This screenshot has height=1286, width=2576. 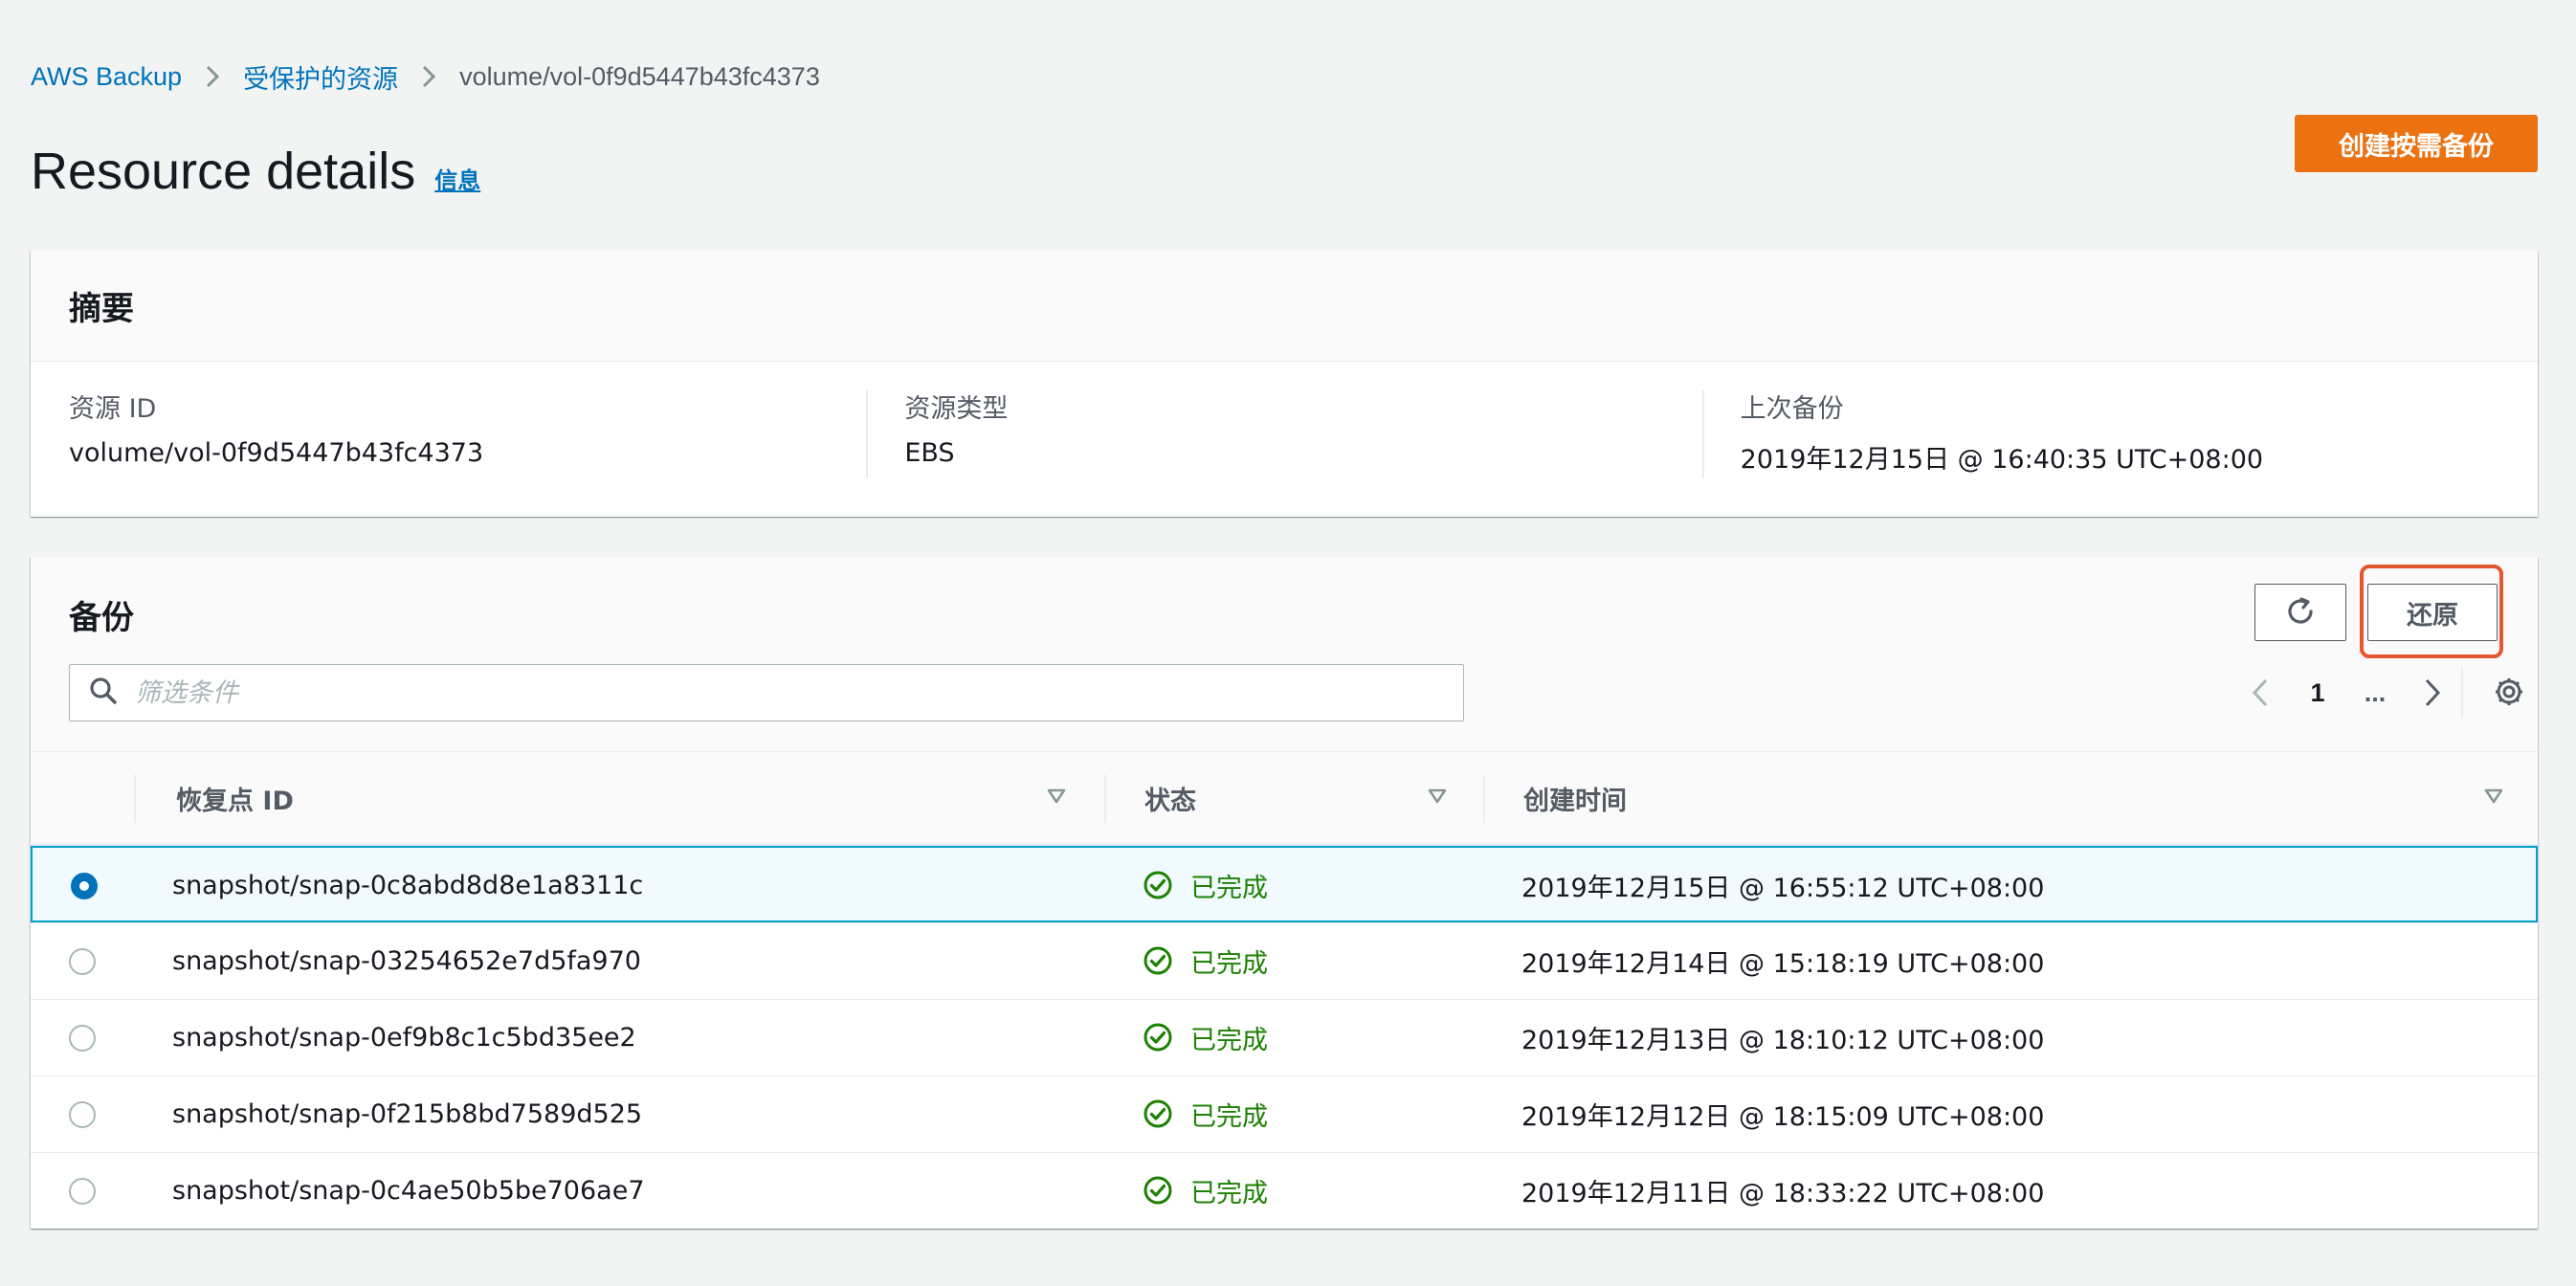 I want to click on chevron-left-icon, so click(x=2260, y=692).